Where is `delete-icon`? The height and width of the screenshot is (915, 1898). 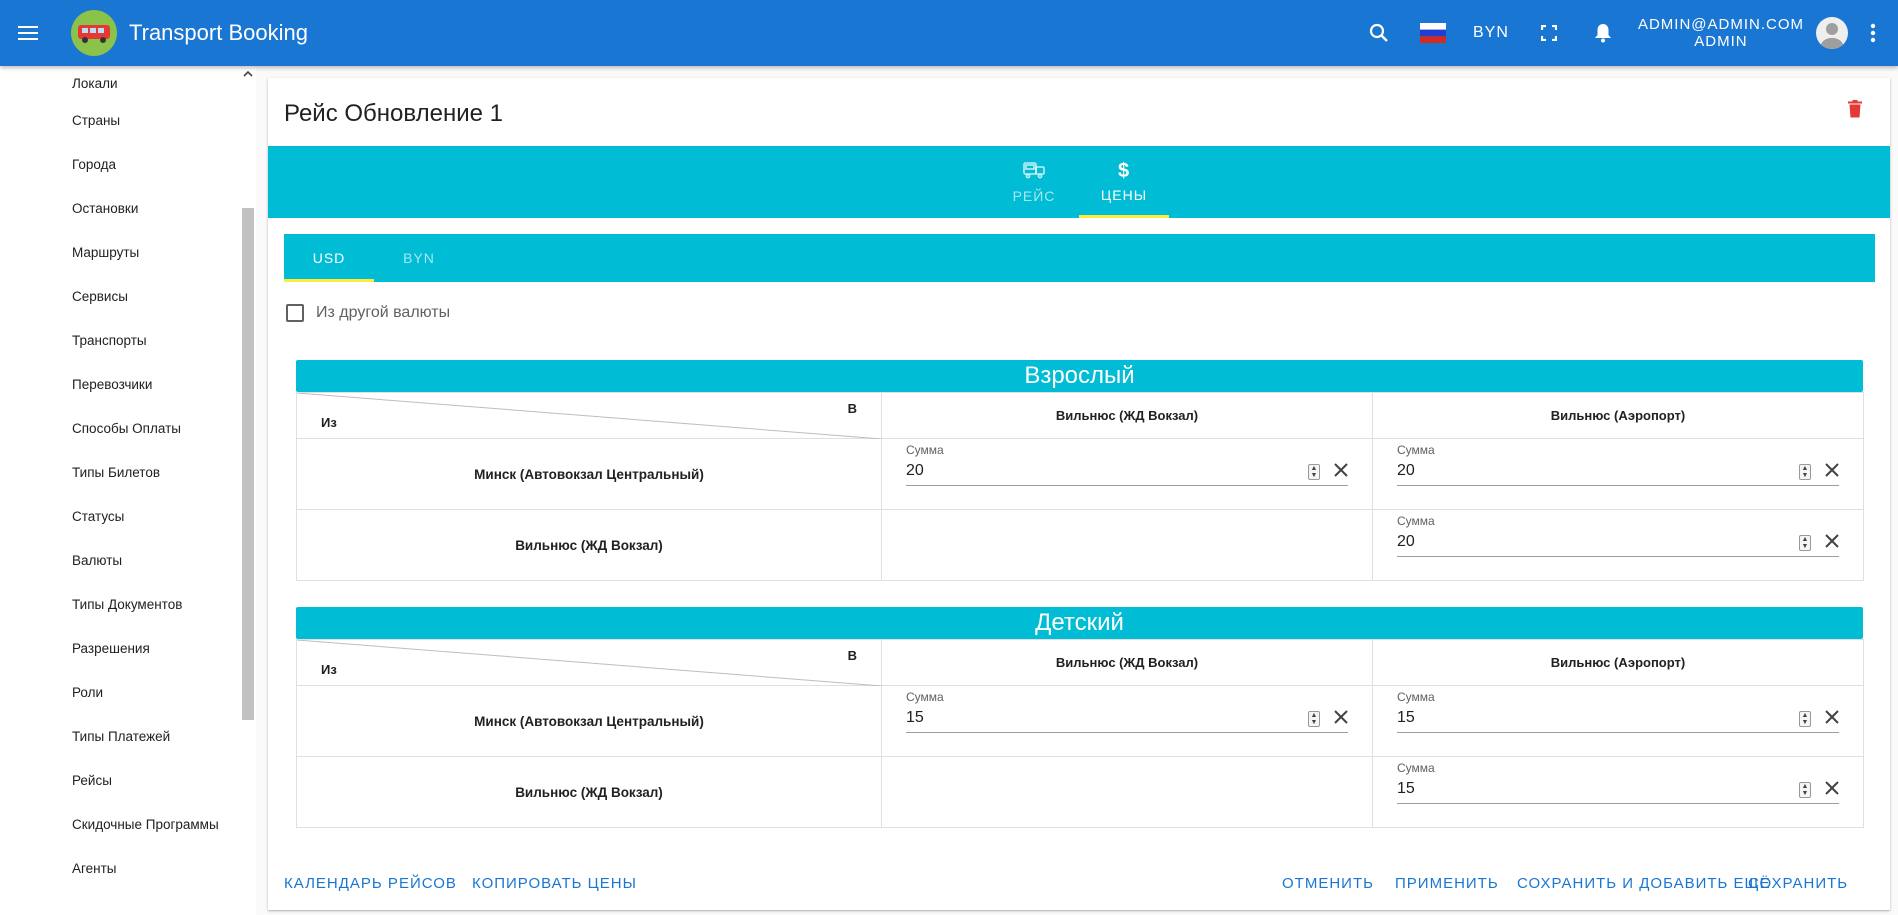
delete-icon is located at coordinates (1855, 111).